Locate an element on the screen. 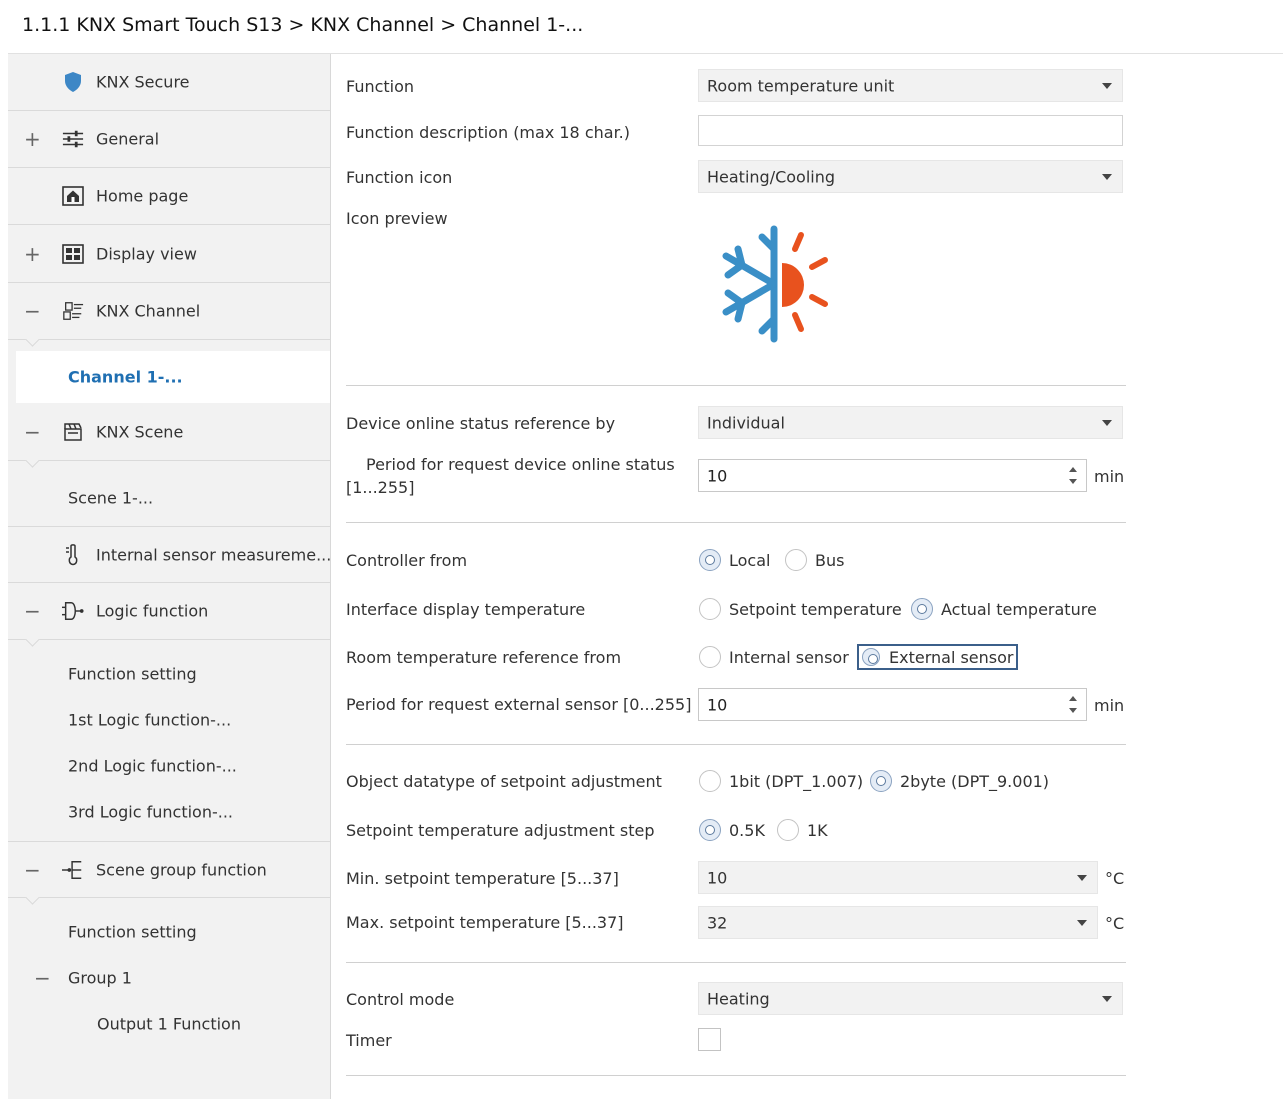 The image size is (1283, 1099). control-mode-value: Heating is located at coordinates (738, 998).